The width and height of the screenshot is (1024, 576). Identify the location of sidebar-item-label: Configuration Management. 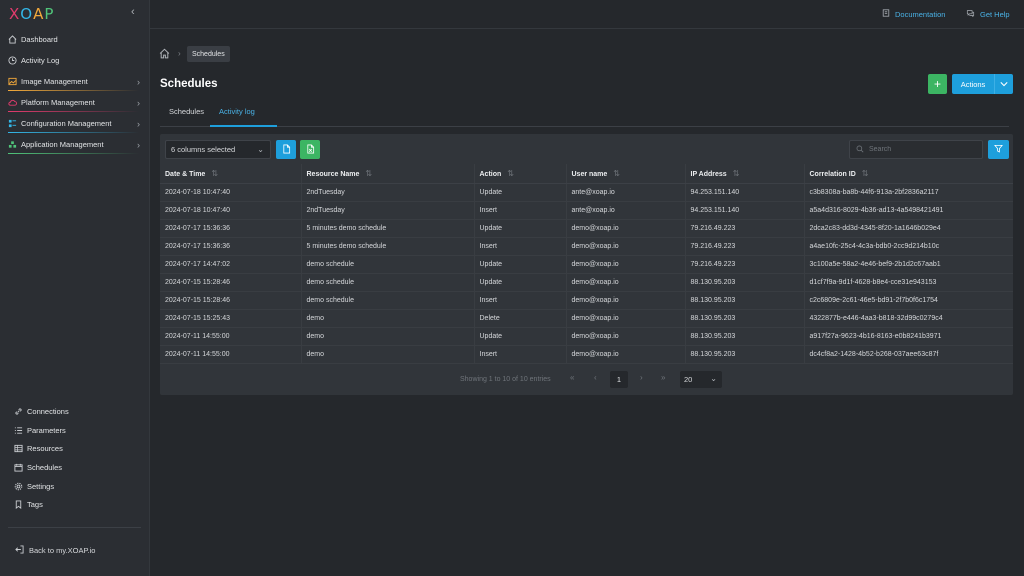
(66, 123).